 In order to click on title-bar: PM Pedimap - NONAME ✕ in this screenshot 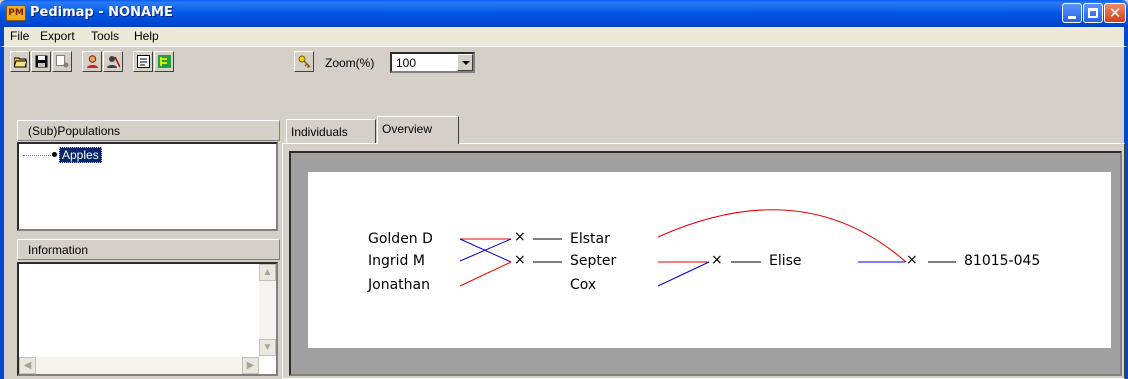, I will do `click(564, 13)`.